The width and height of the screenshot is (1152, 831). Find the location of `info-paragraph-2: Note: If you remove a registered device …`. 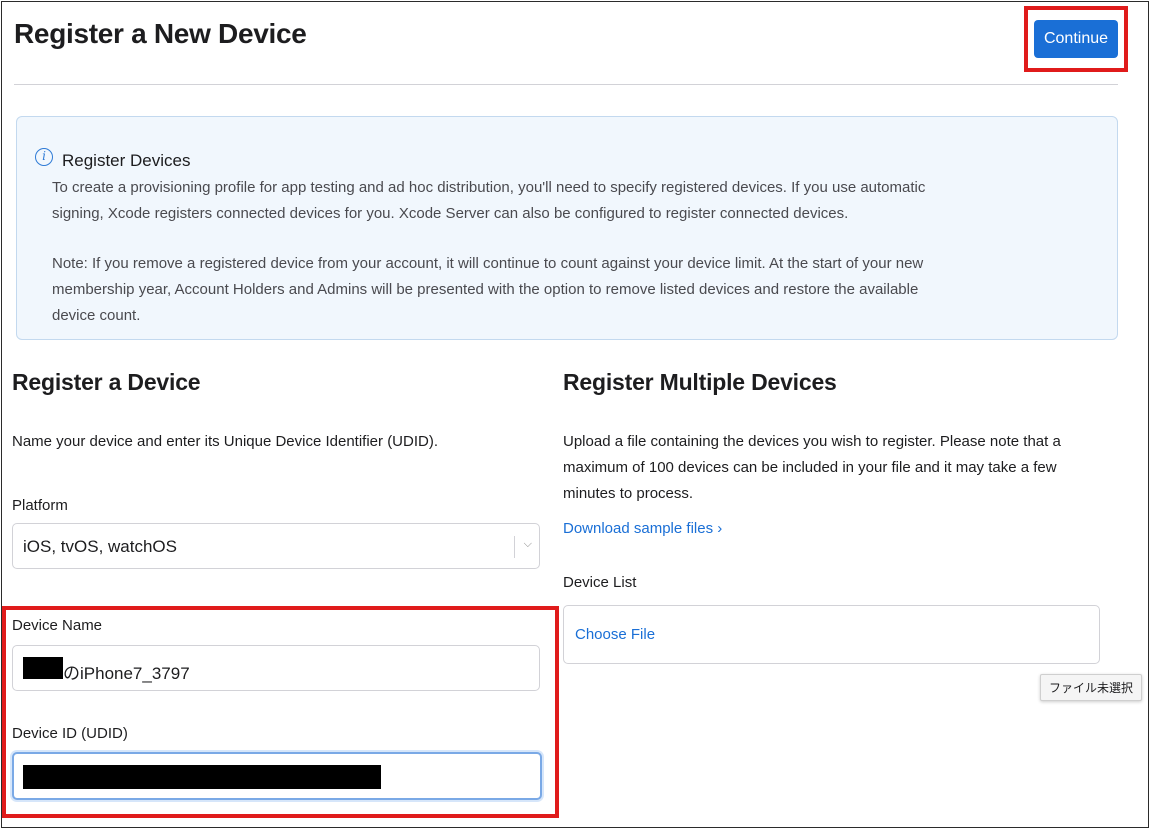

info-paragraph-2: Note: If you remove a registered device … is located at coordinates (488, 289).